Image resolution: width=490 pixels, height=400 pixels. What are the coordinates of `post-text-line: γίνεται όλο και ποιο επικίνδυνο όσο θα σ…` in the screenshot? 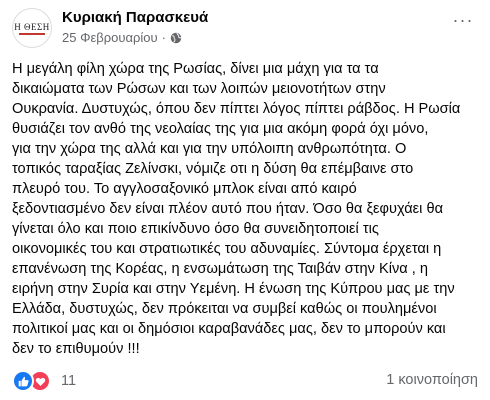 It's located at (195, 229).